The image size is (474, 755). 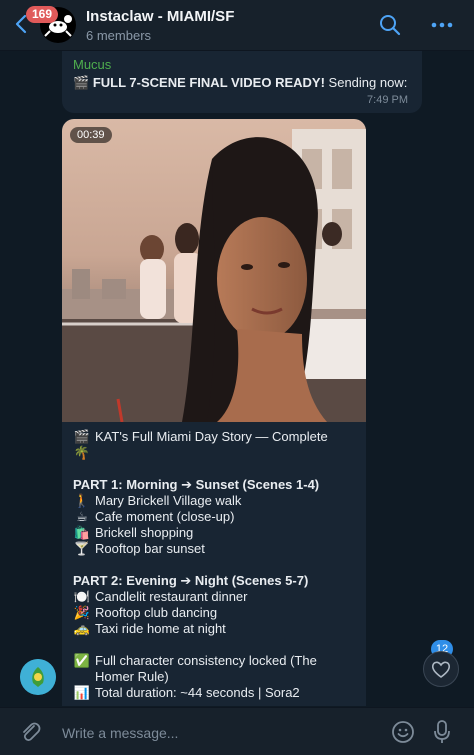 I want to click on microphone-icon, so click(x=442, y=732).